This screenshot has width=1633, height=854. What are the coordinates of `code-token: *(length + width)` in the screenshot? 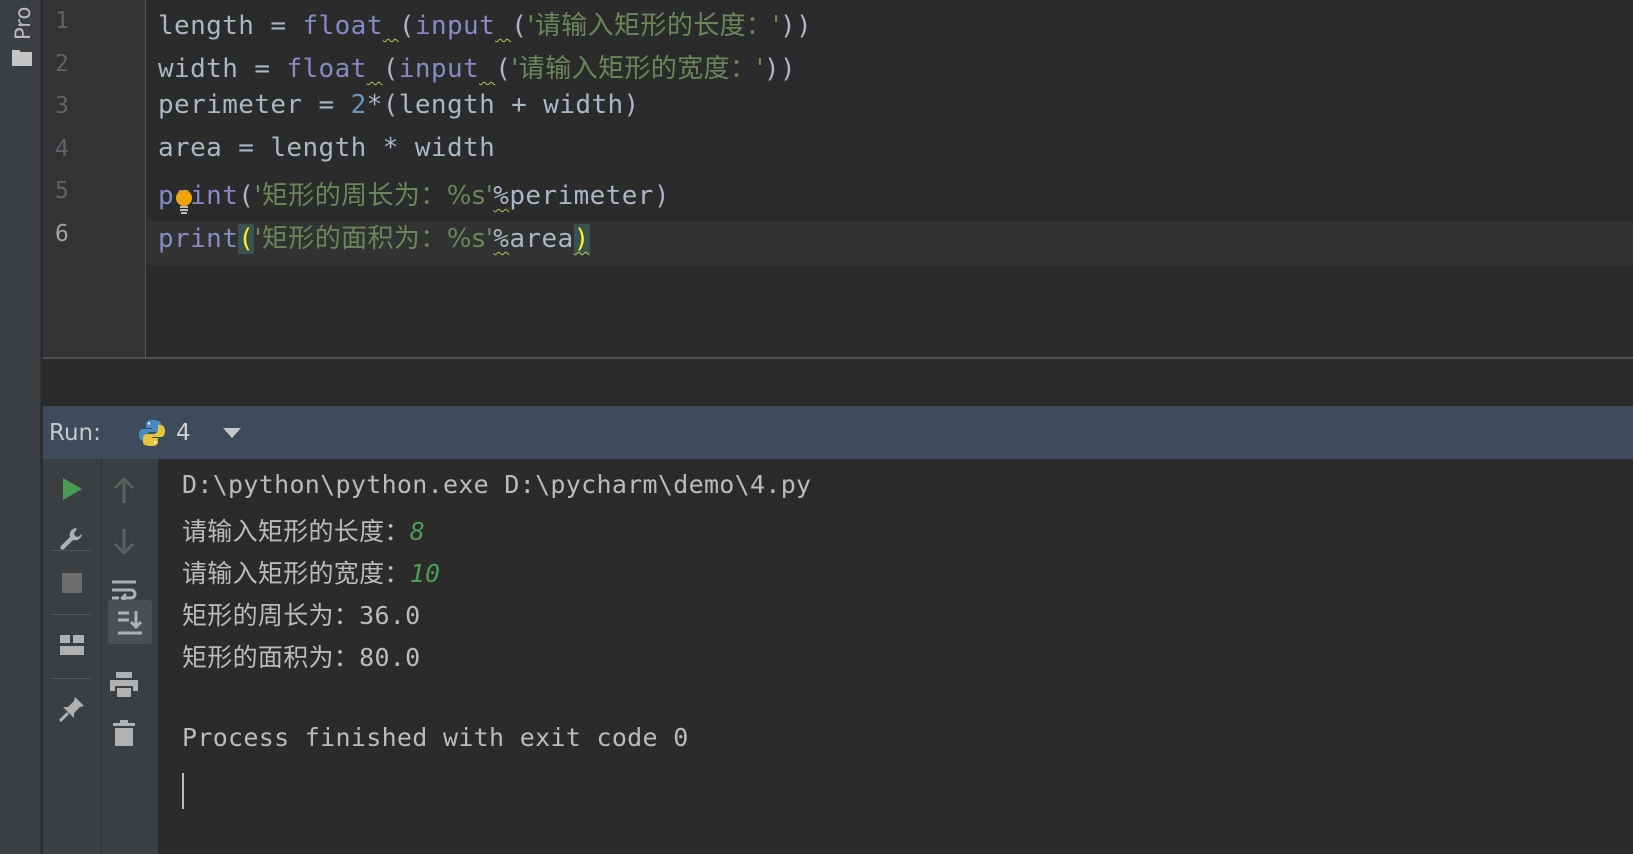 It's located at (503, 105).